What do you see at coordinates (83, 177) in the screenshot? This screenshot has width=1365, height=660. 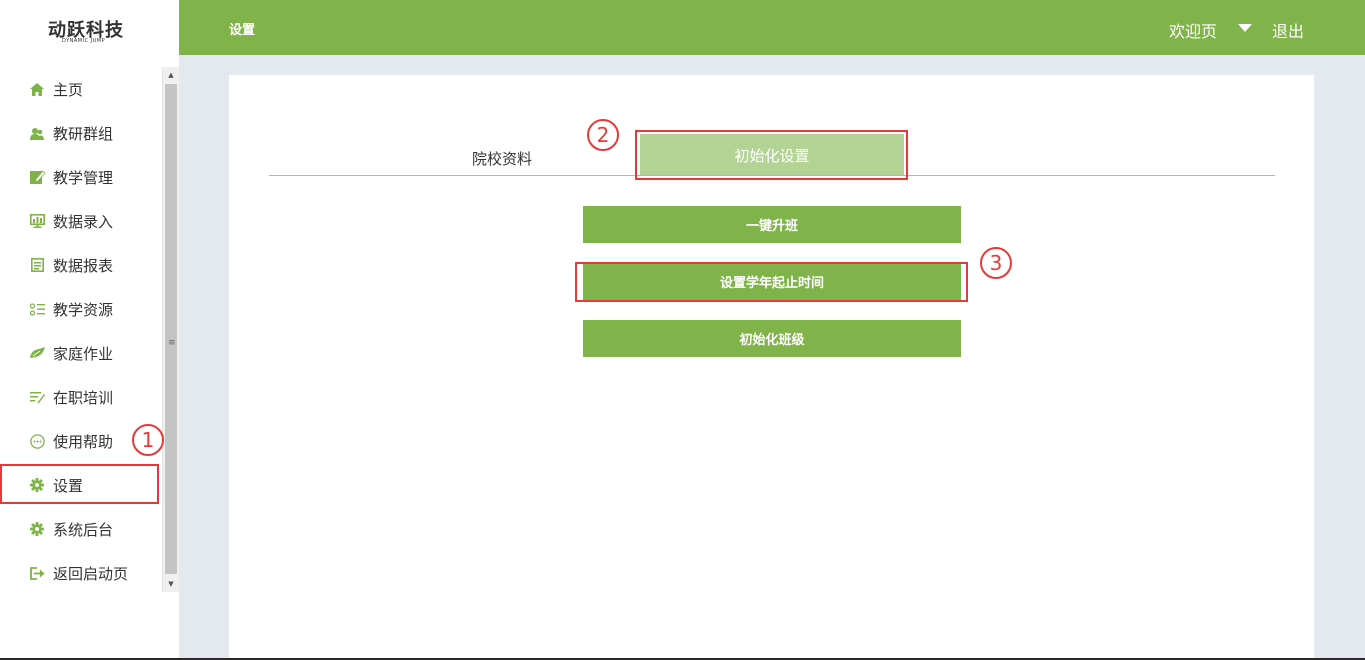 I see `sidebar-item-label: 教学管理` at bounding box center [83, 177].